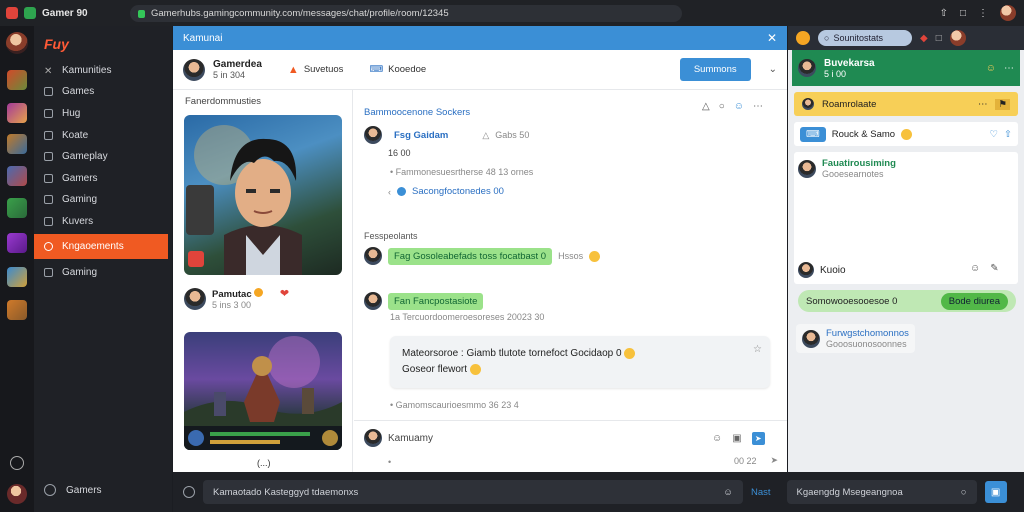 This screenshot has height=512, width=1024. I want to click on palette-icon, so click(803, 38).